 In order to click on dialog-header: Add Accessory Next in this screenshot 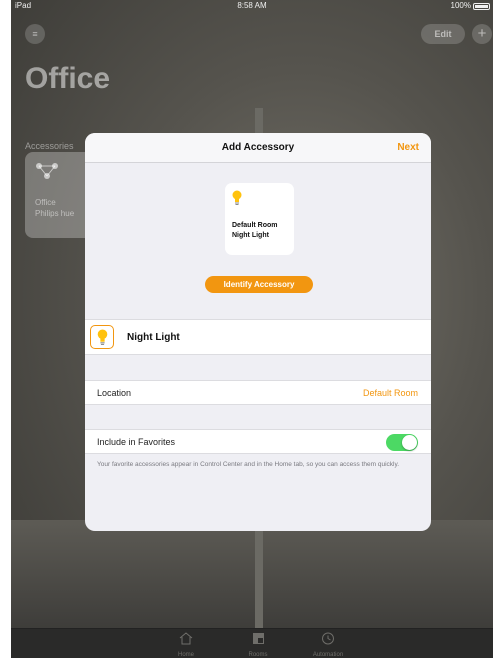, I will do `click(258, 148)`.